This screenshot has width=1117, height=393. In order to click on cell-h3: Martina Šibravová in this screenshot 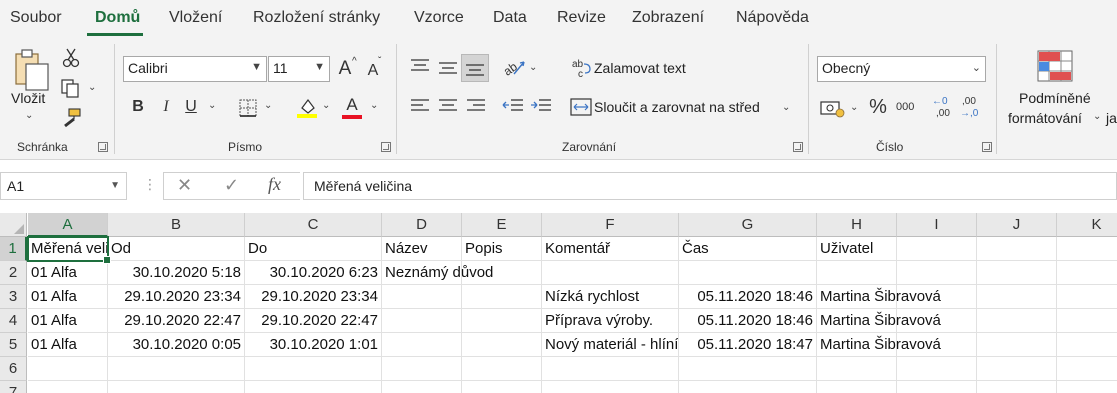, I will do `click(879, 297)`.